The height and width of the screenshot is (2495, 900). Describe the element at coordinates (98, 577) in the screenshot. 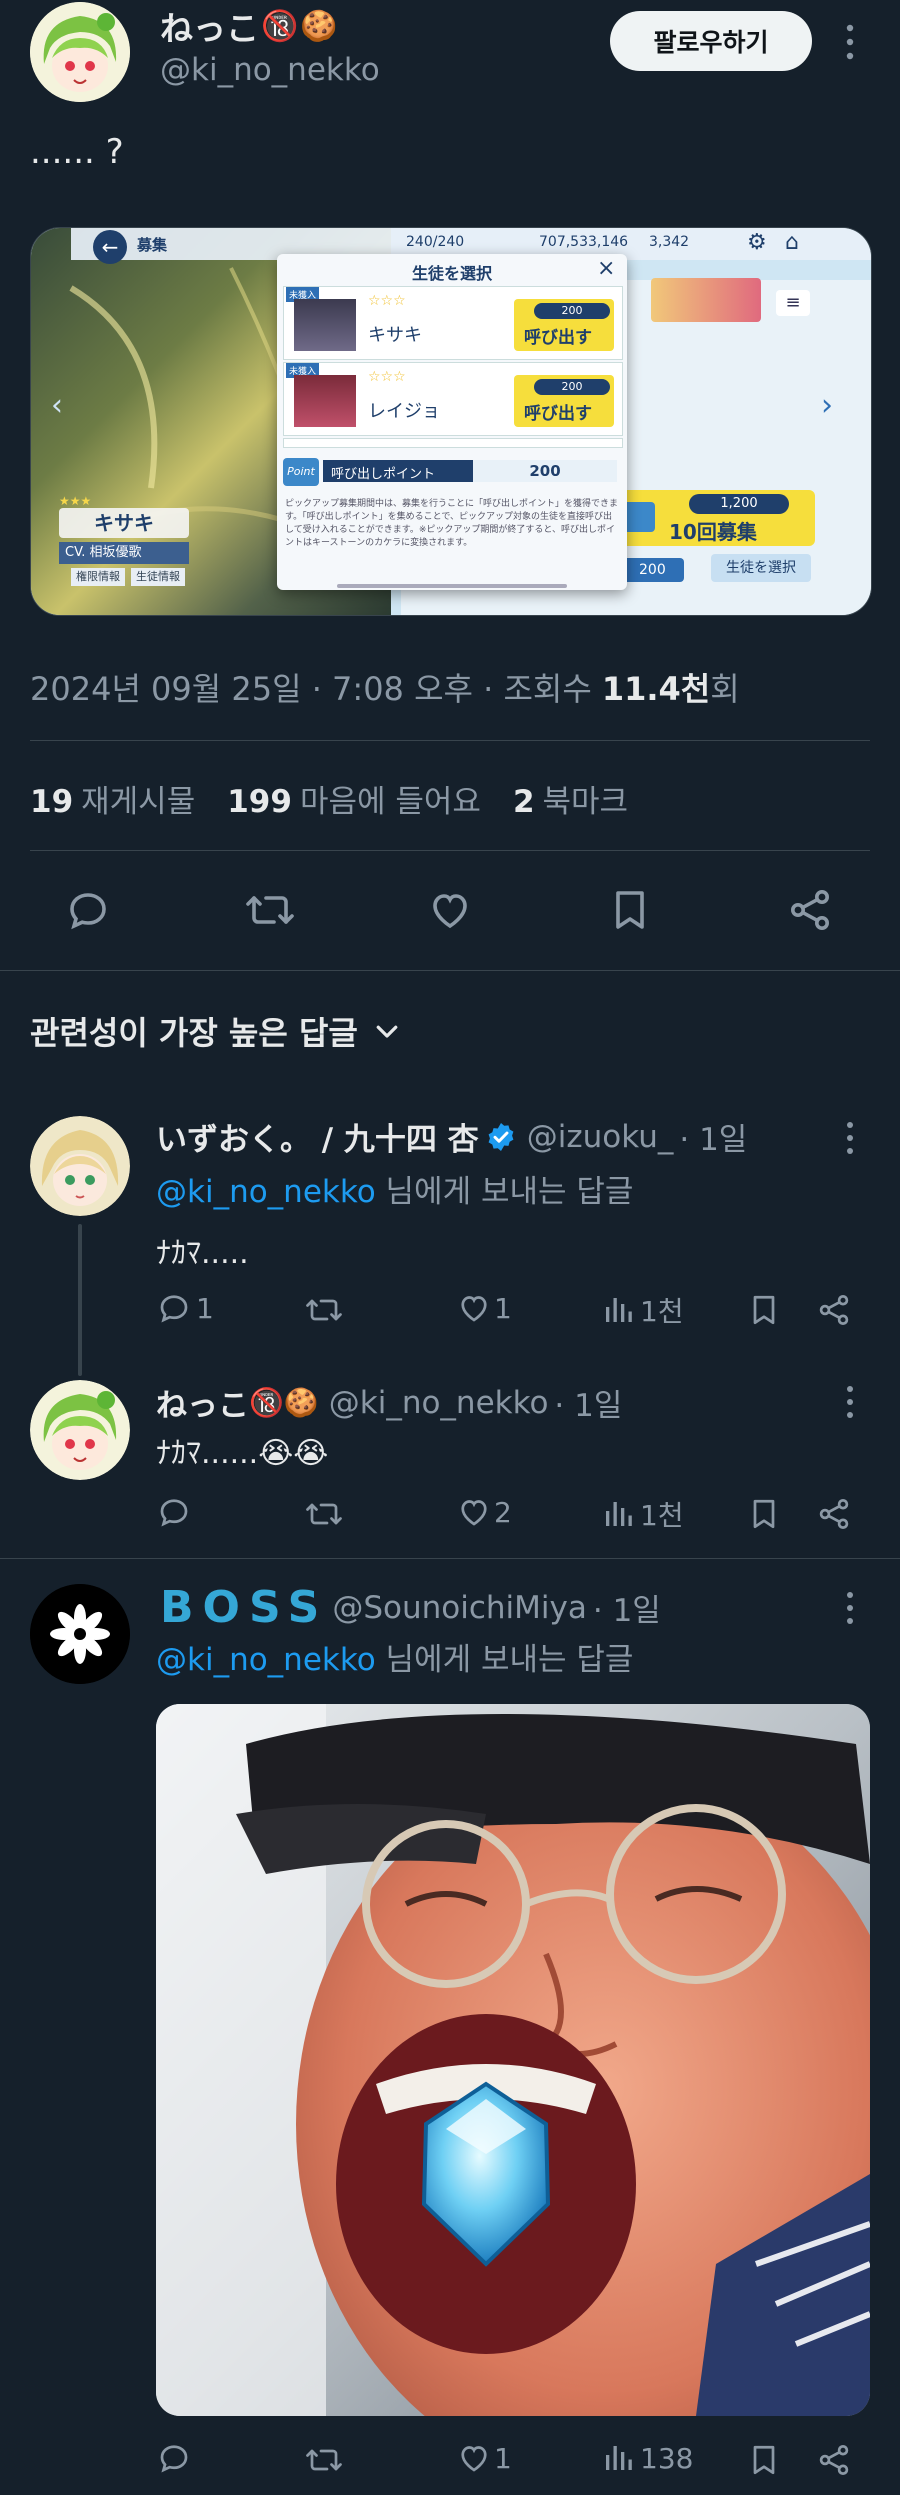

I see `character-btn-1: 権限情報` at that location.